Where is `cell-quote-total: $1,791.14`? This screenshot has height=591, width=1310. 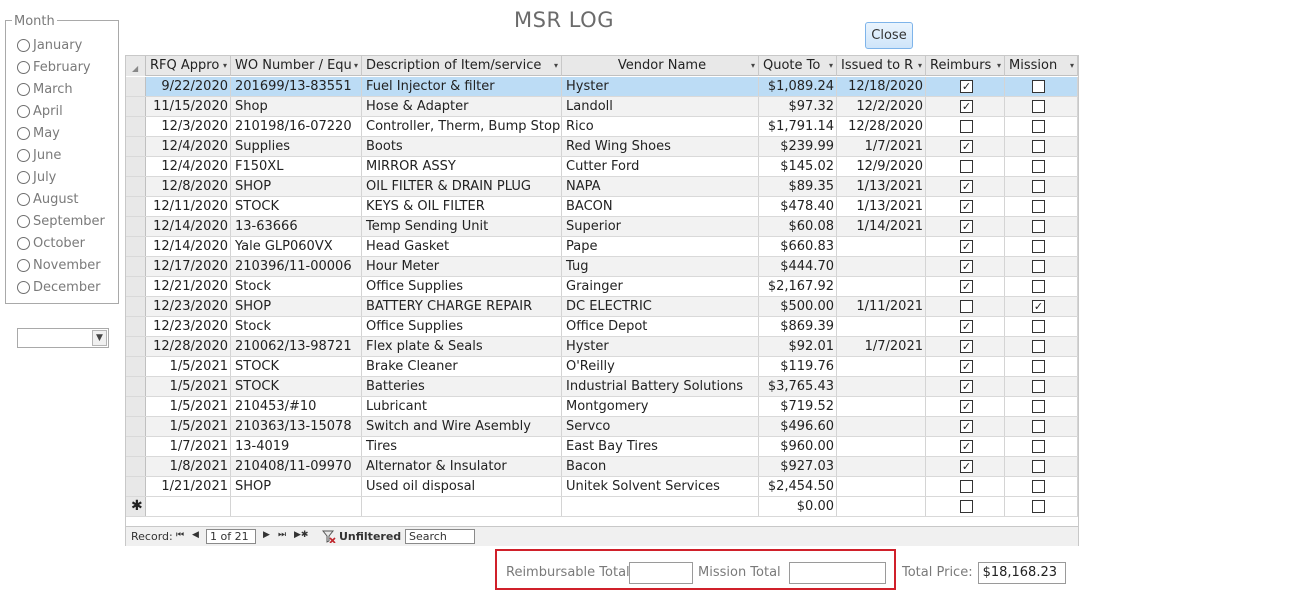
cell-quote-total: $1,791.14 is located at coordinates (798, 126).